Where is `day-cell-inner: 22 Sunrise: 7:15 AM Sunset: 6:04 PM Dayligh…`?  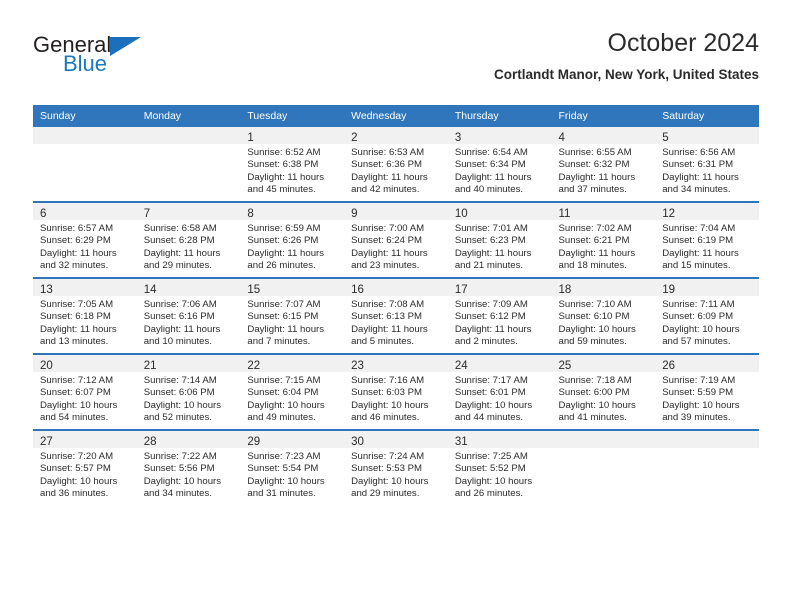 day-cell-inner: 22 Sunrise: 7:15 AM Sunset: 6:04 PM Dayligh… is located at coordinates (292, 392).